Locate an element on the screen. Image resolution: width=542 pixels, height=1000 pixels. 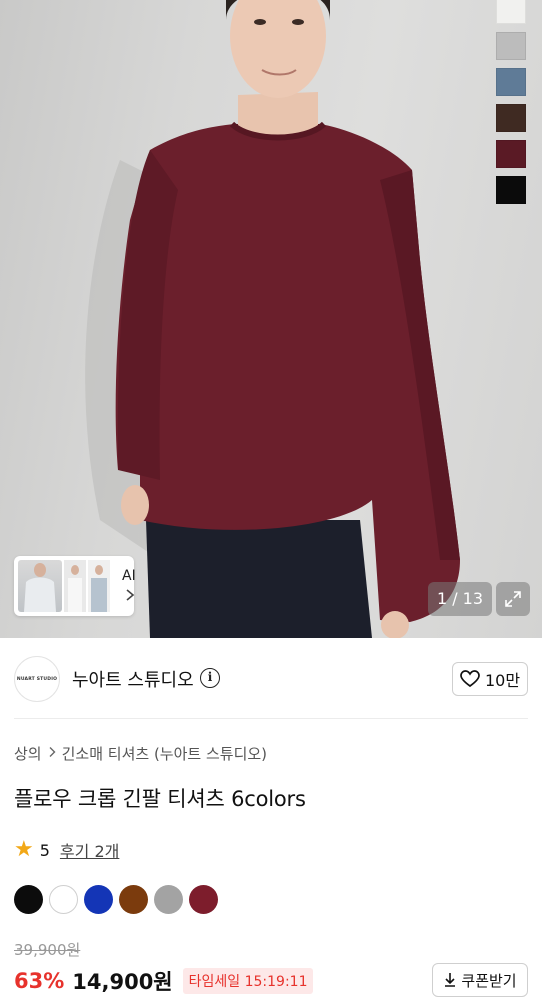
product-title: 플로우 크롭 긴팔 티셔츠 6colors is located at coordinates (160, 799).